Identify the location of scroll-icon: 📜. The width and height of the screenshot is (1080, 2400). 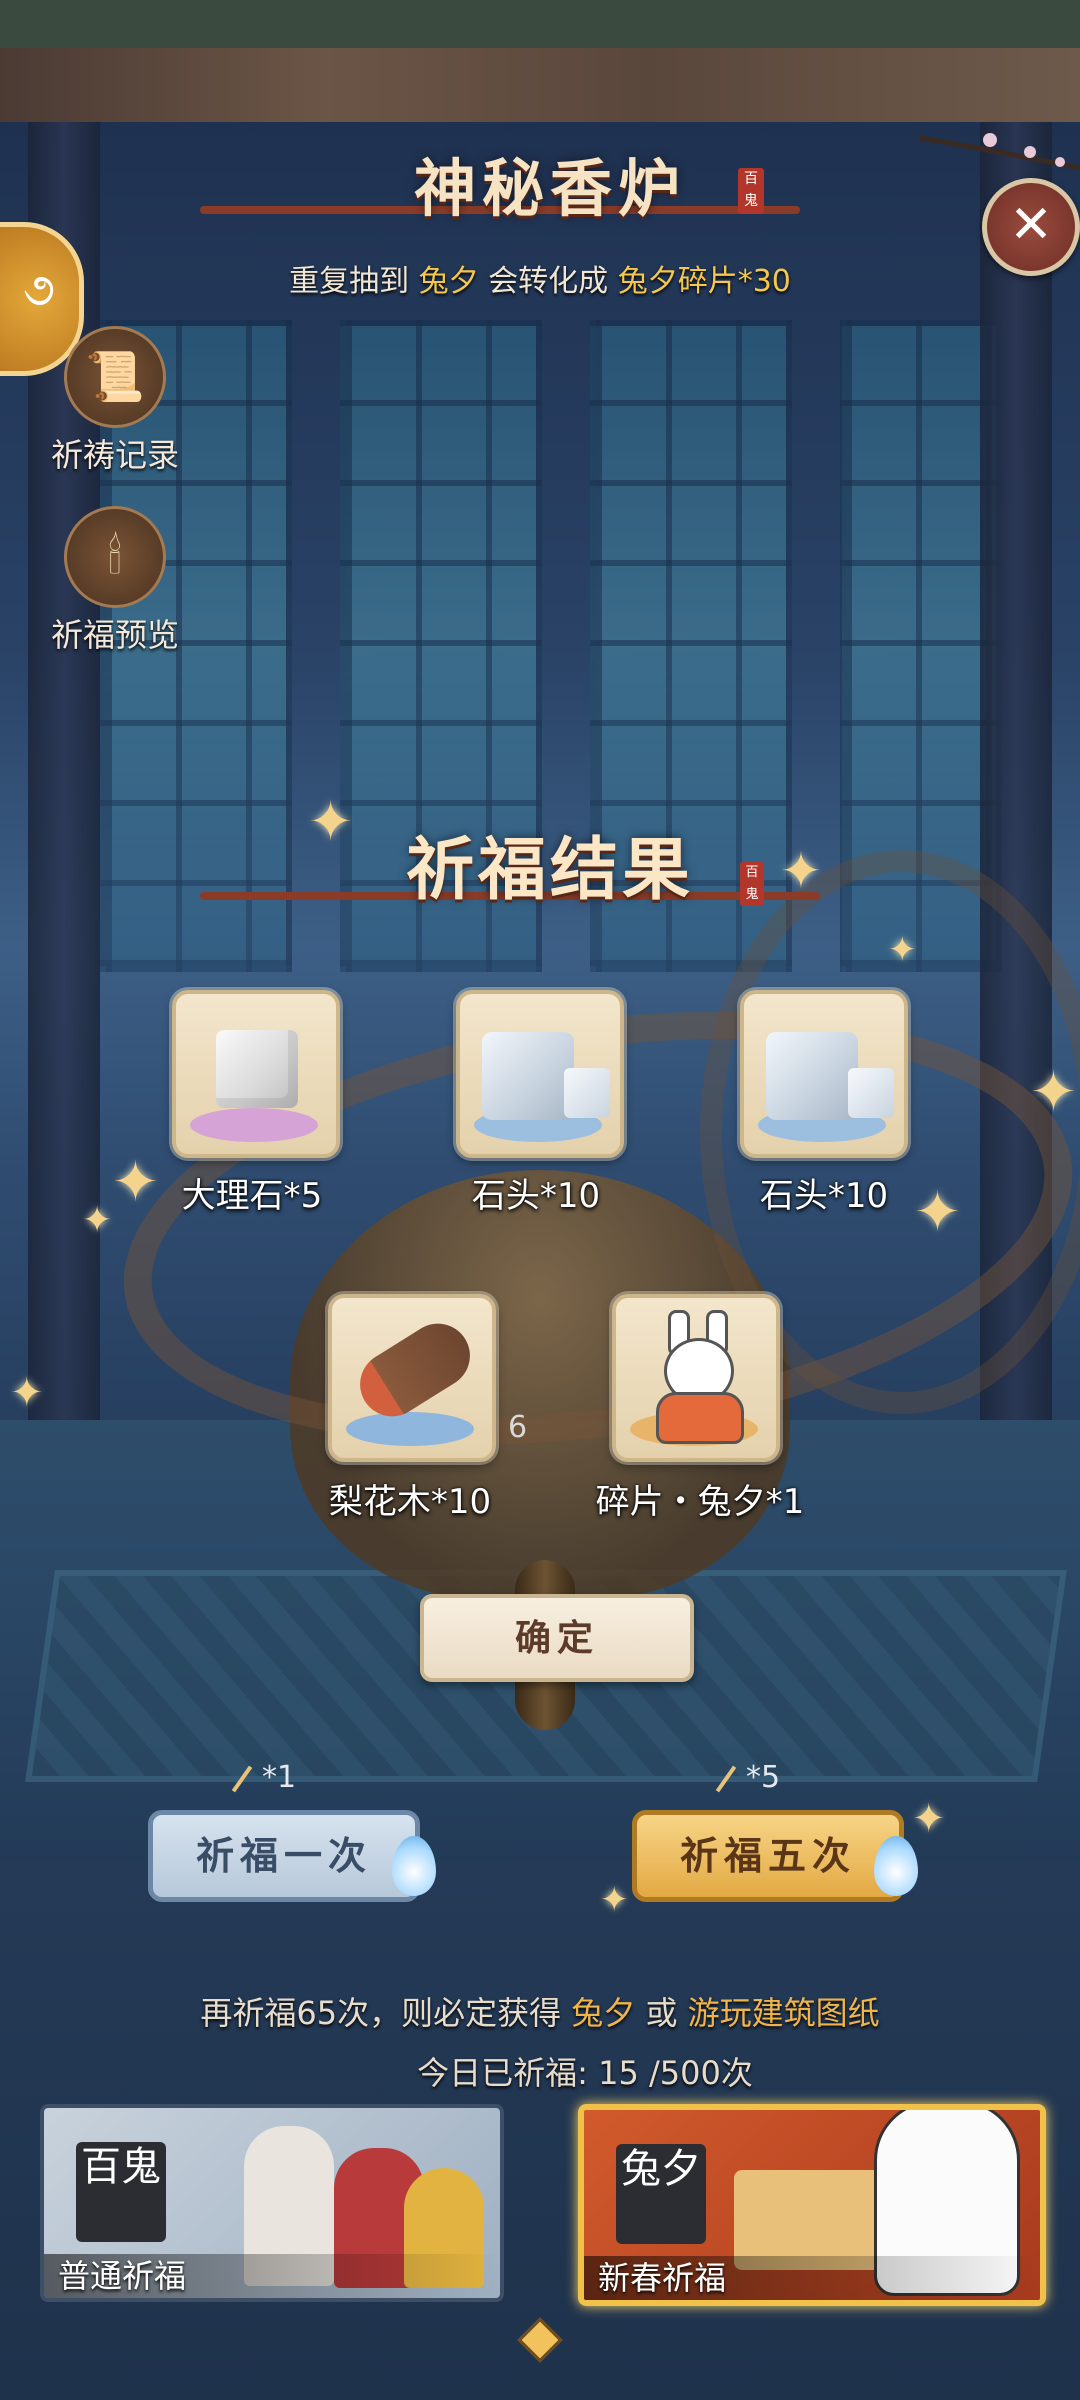
(115, 377).